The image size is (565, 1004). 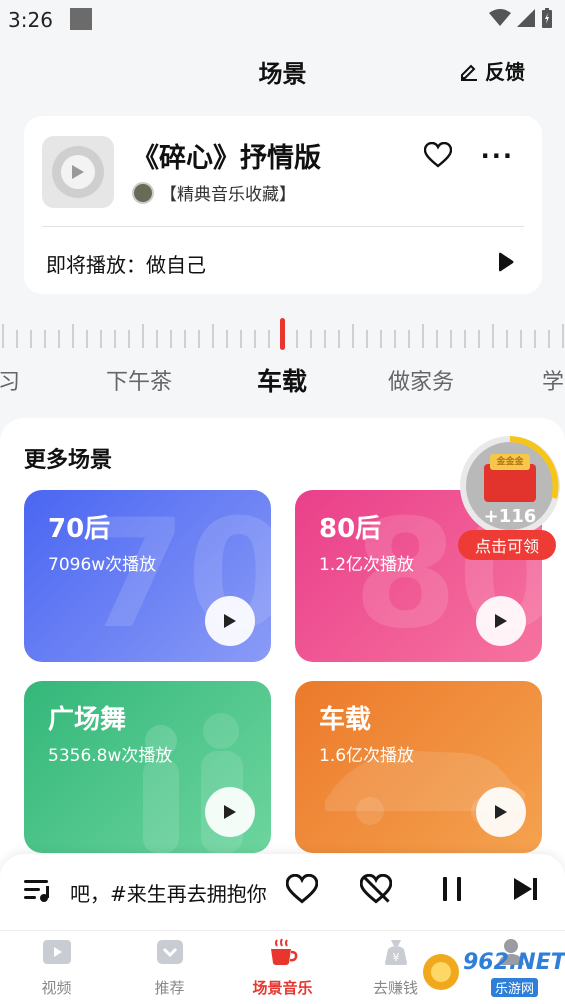 I want to click on divider, so click(x=283, y=226).